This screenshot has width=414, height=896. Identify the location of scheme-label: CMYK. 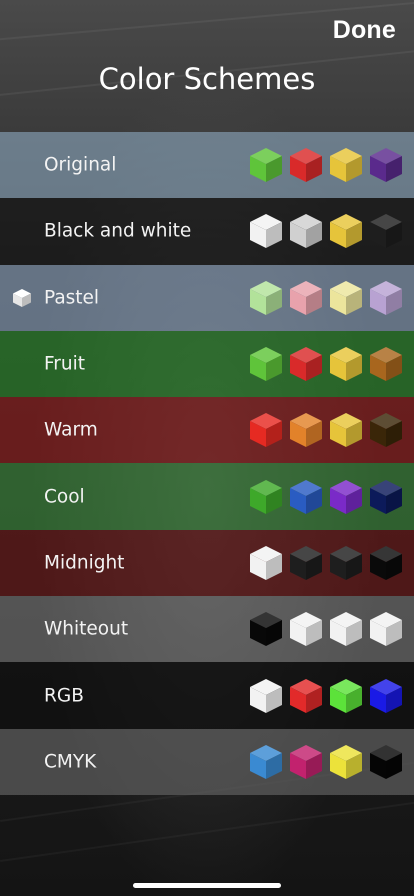
(70, 762).